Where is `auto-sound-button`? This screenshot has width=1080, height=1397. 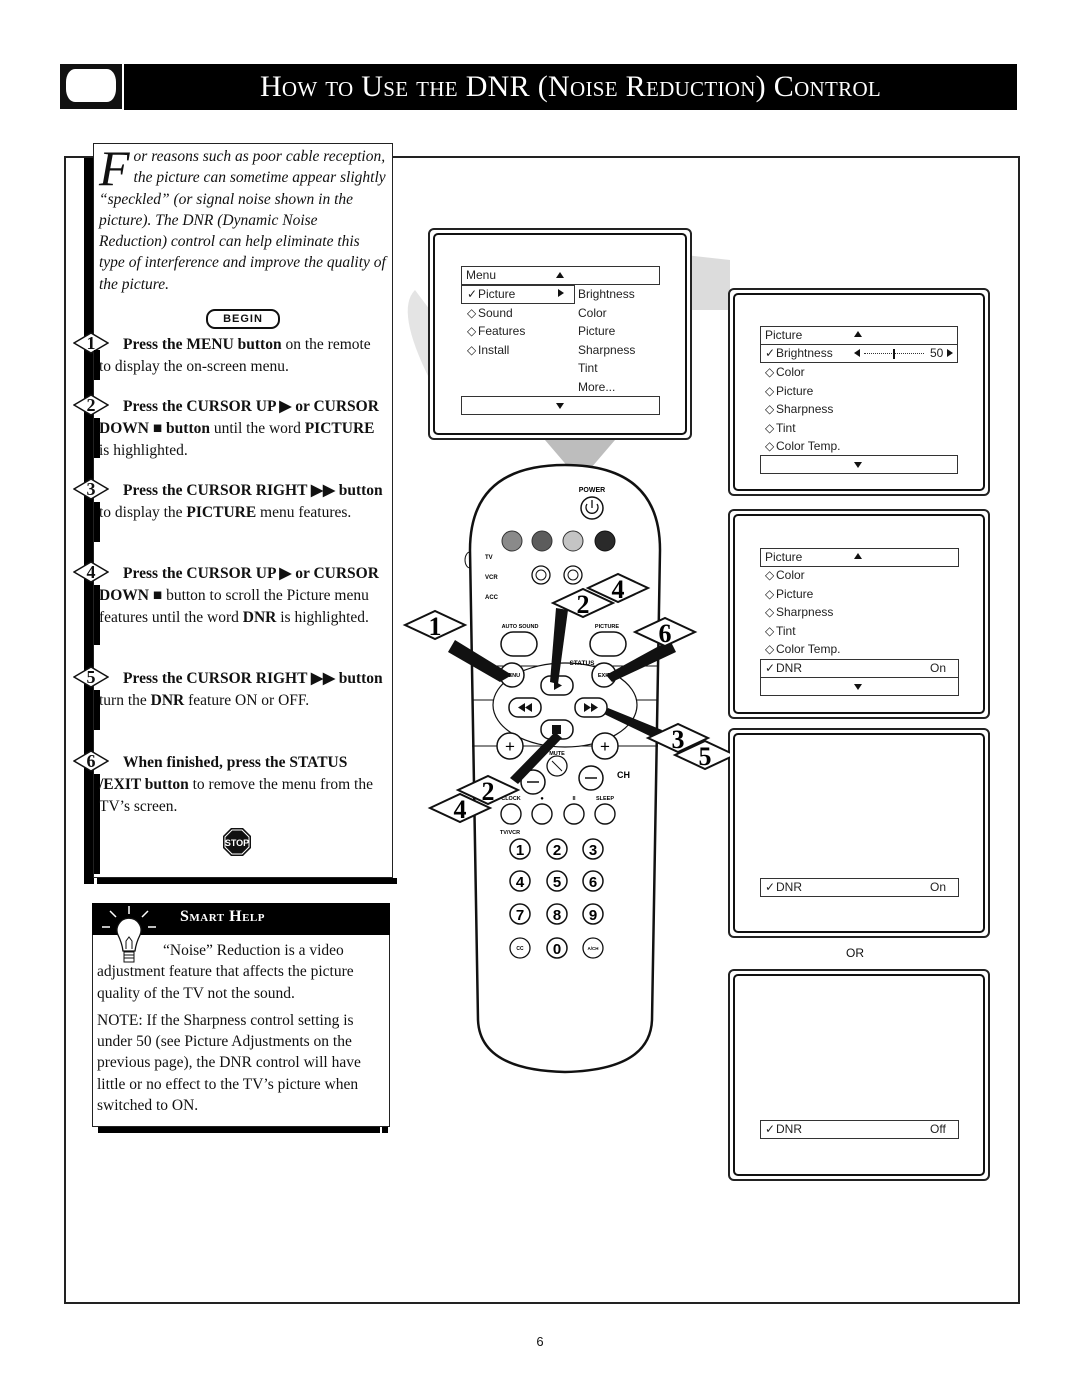 auto-sound-button is located at coordinates (519, 644).